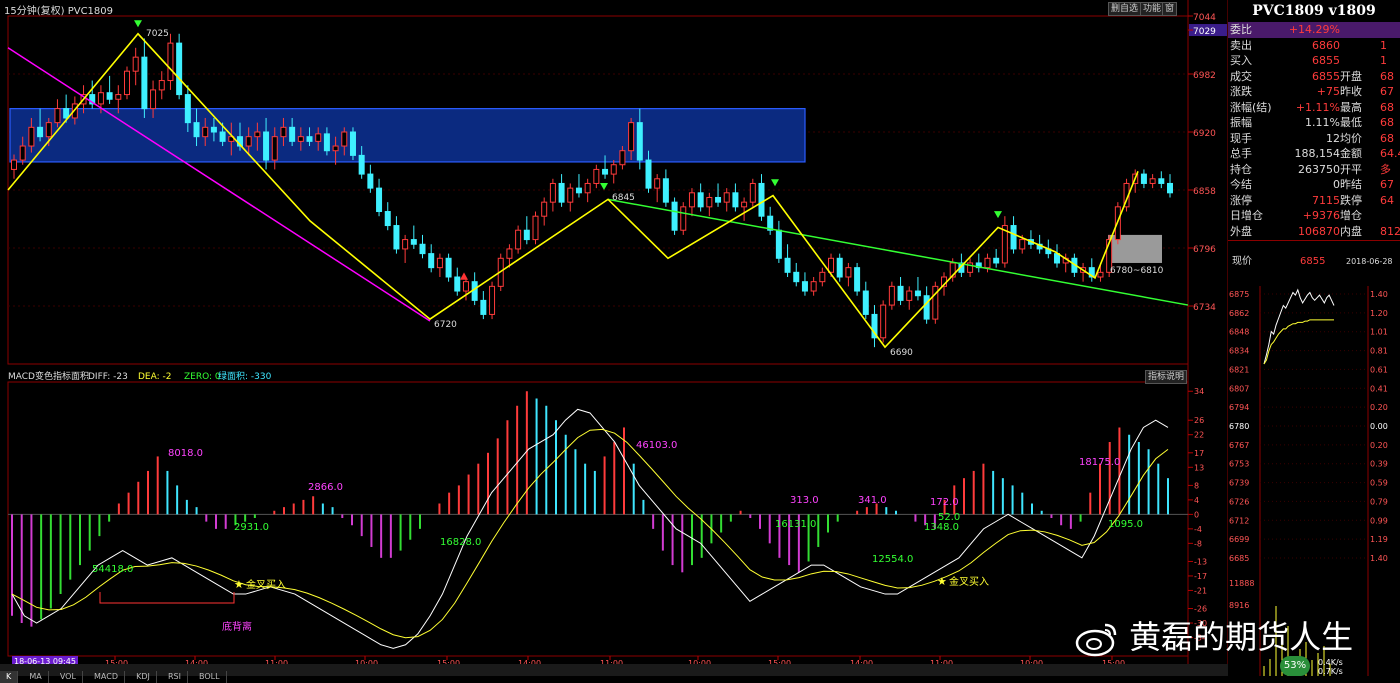 The width and height of the screenshot is (1400, 683). I want to click on function-button: 功能, so click(1152, 9).